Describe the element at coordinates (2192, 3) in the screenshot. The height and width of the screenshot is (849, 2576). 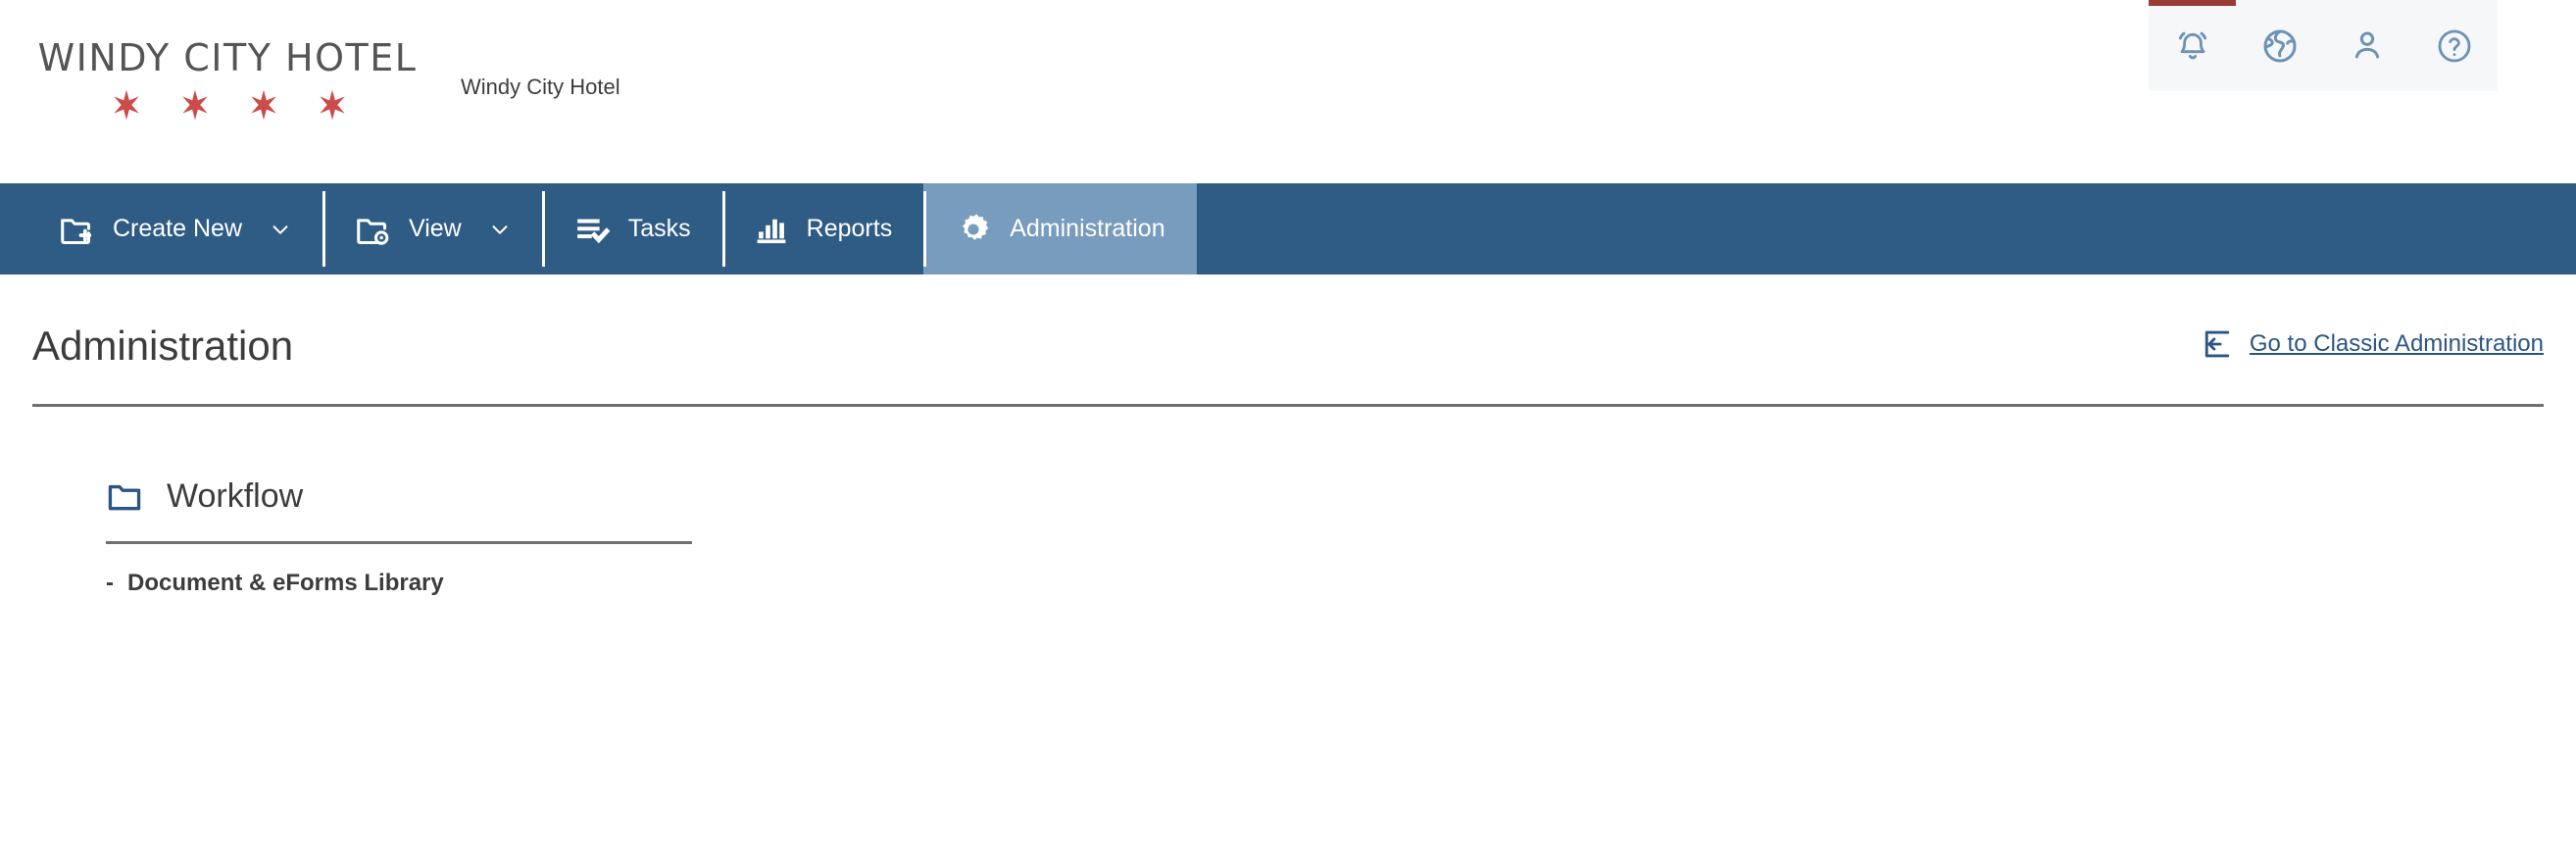
I see `notifications-accent-bar` at that location.